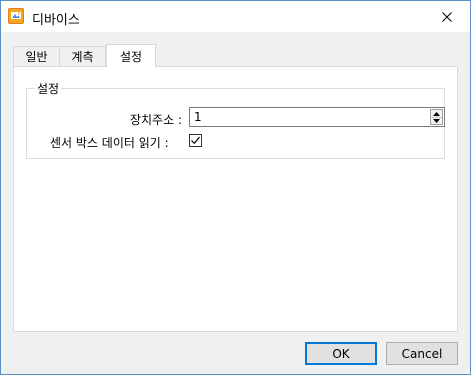 This screenshot has height=375, width=471. I want to click on checkmark-icon, so click(195, 140).